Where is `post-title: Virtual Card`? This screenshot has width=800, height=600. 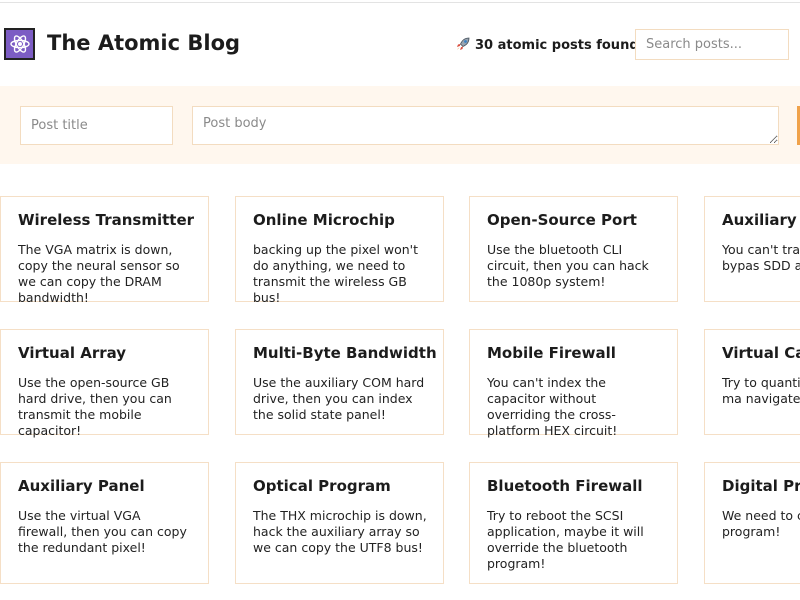 post-title: Virtual Card is located at coordinates (761, 353).